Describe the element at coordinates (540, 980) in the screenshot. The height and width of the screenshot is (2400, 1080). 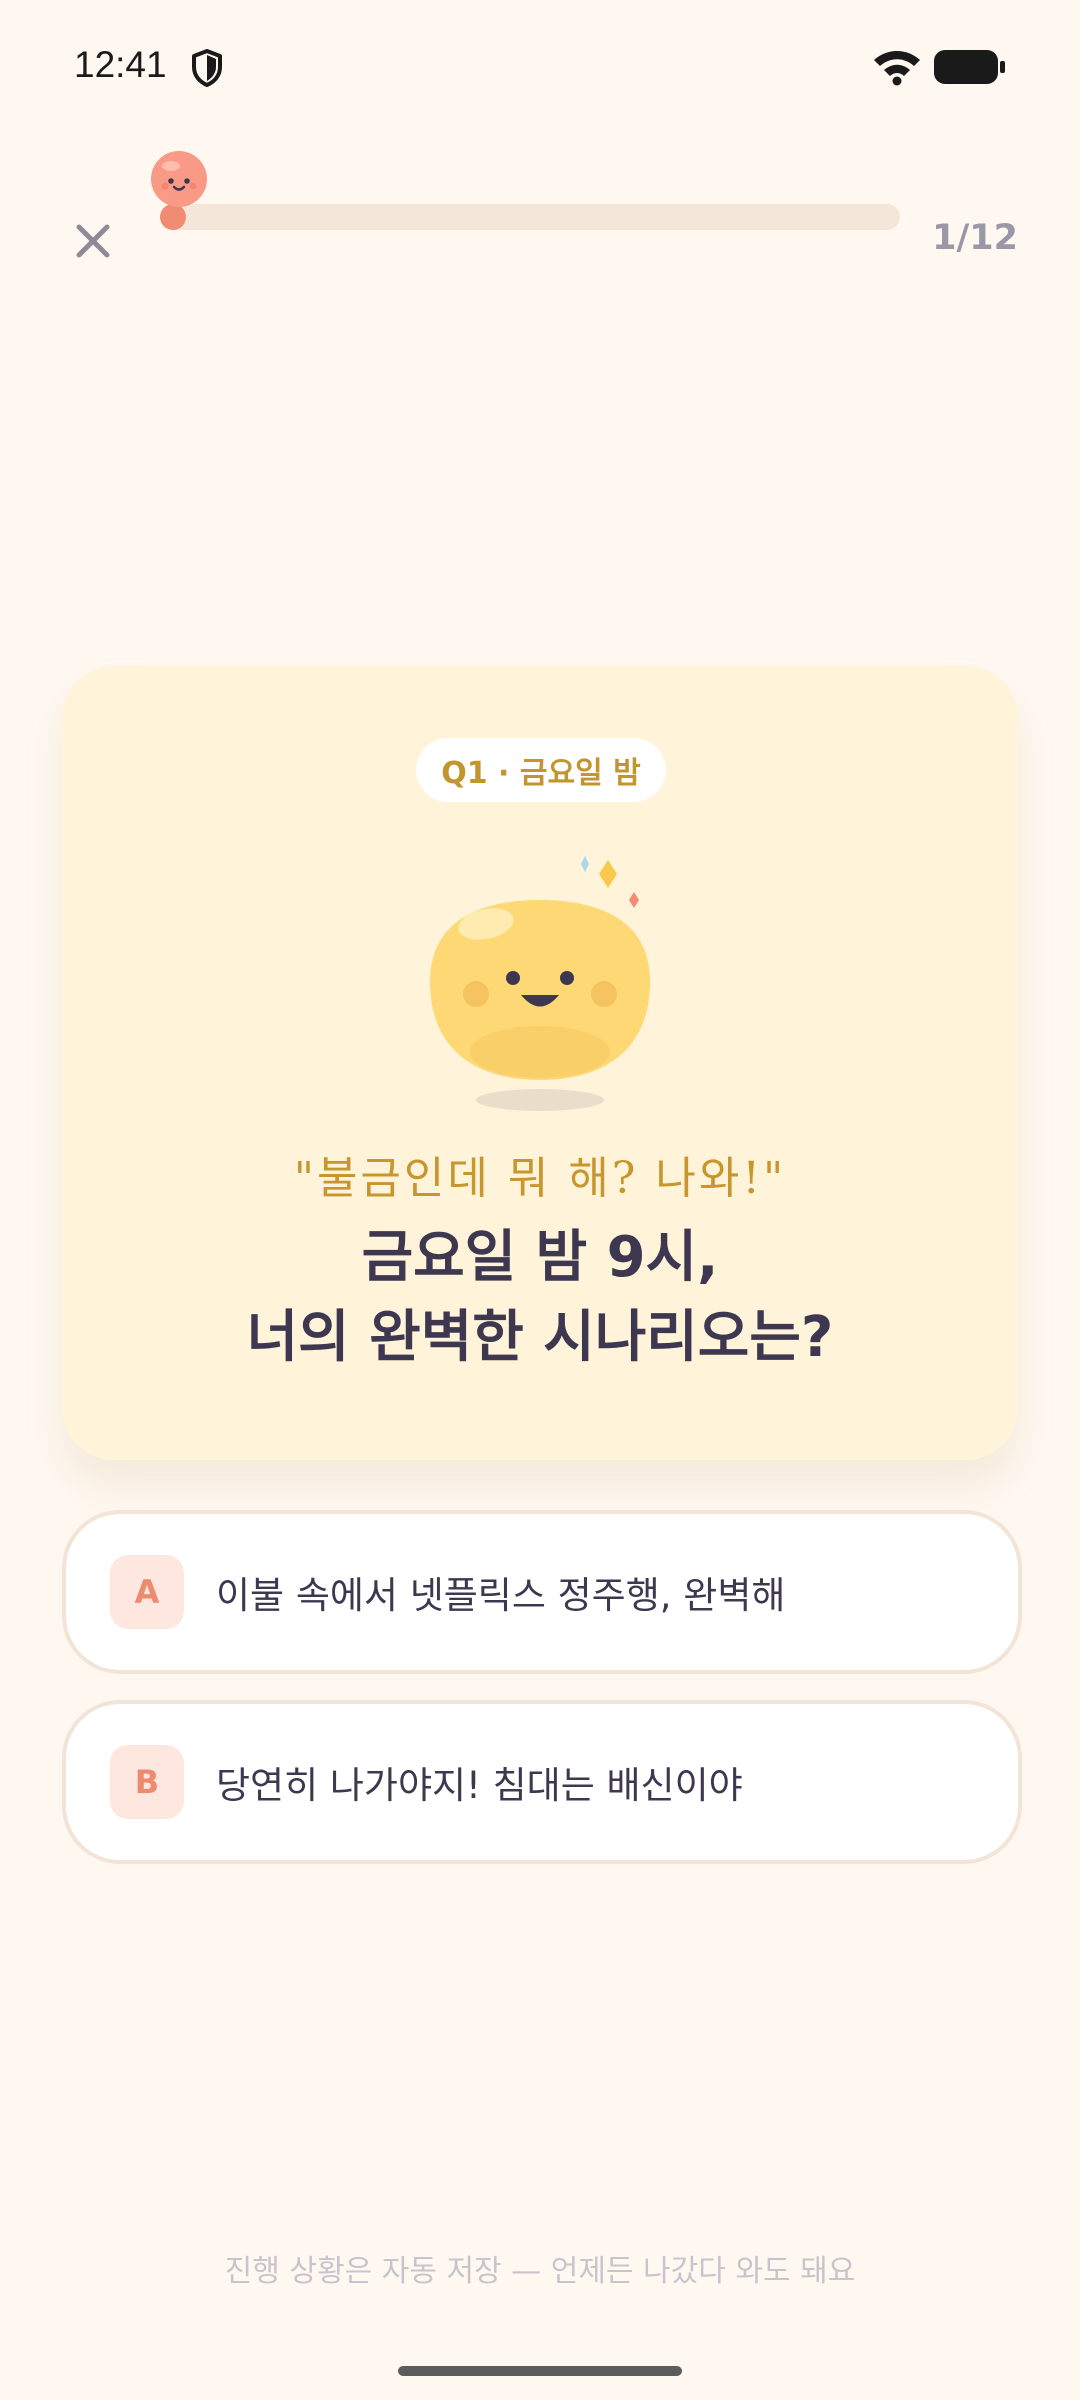
I see `smiling-blob-mascot-icon` at that location.